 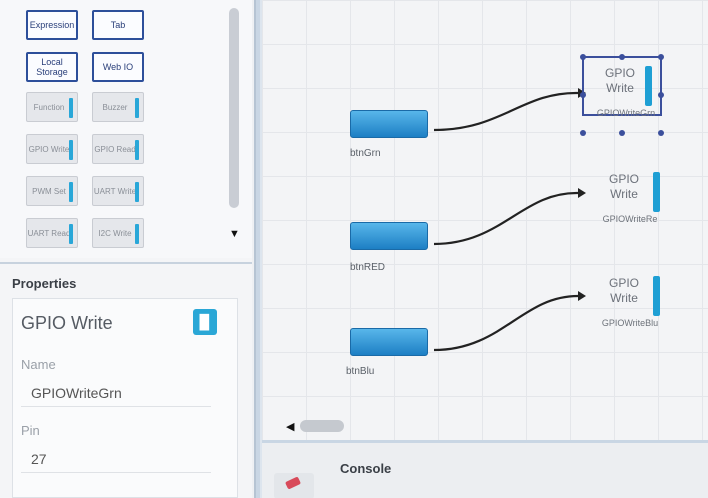 What do you see at coordinates (290, 426) in the screenshot?
I see `scroll-left-icon: ◀` at bounding box center [290, 426].